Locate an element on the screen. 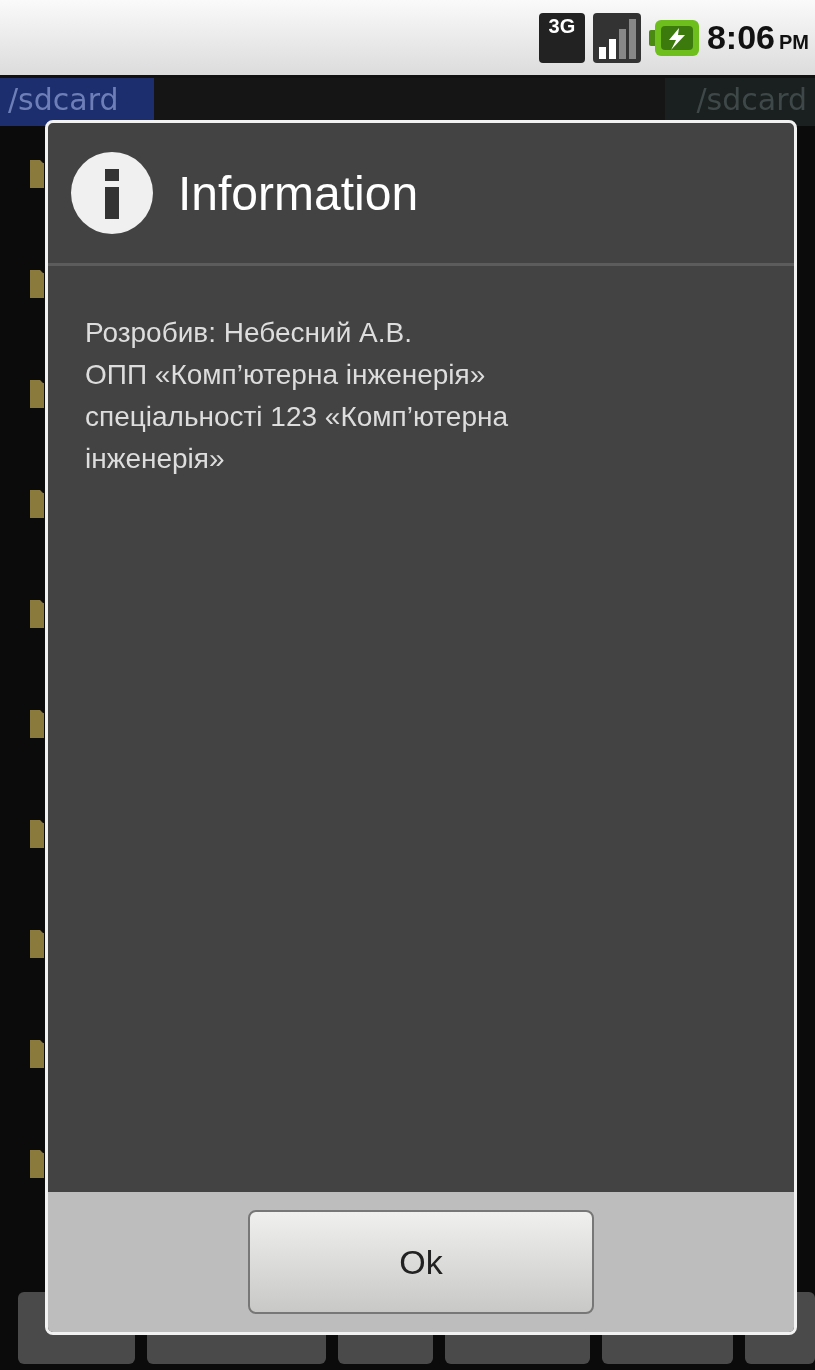 The height and width of the screenshot is (1370, 815). dialog-message: Розробив: Небесний А.В. ОПП «Комп’ютерна інженерія» спеціальності 123 «Комп’ютерна інженерія» is located at coordinates (297, 396).